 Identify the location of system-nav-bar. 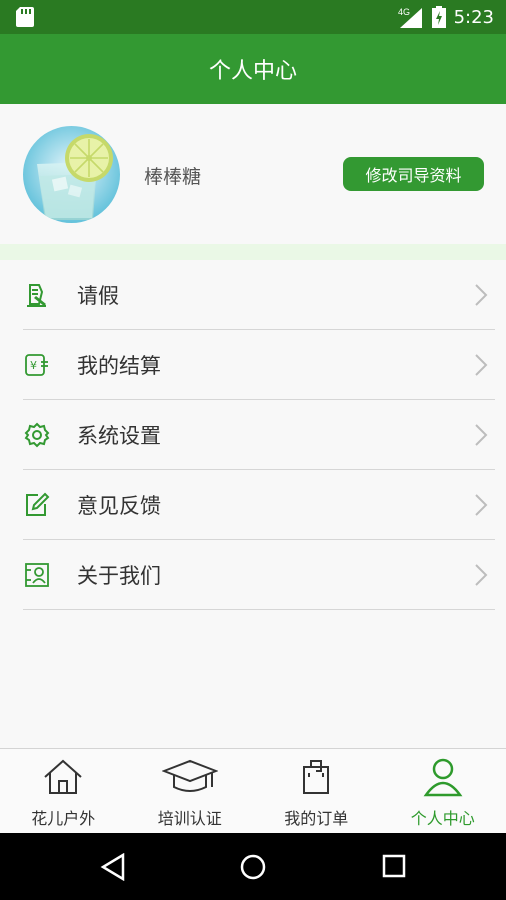
(253, 866).